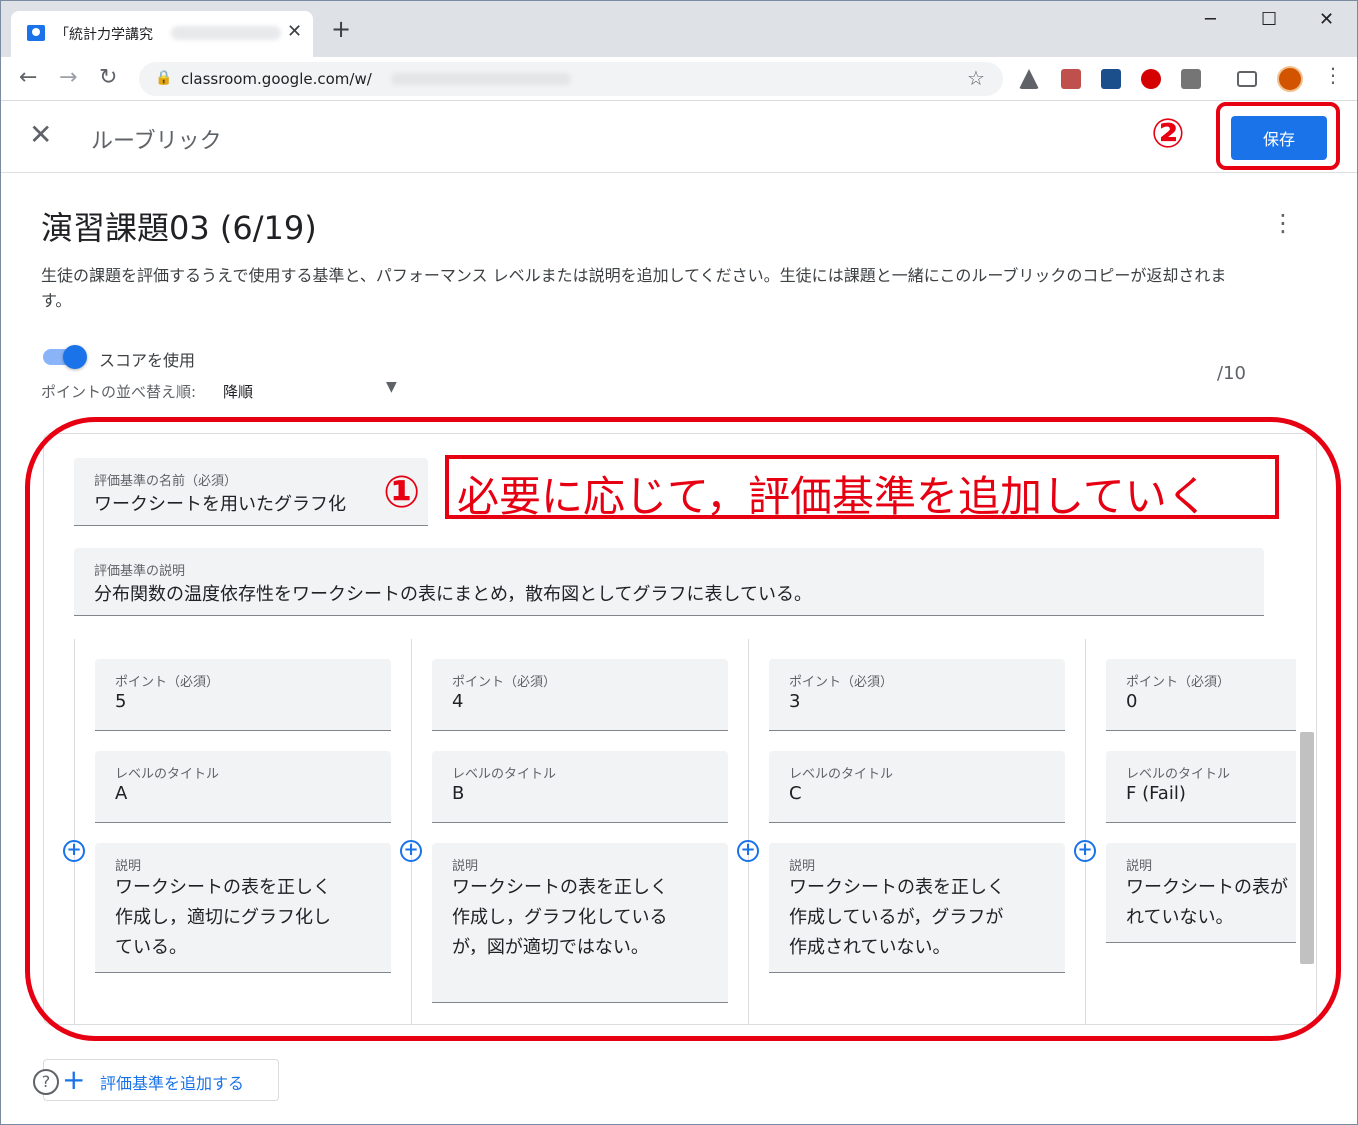 The height and width of the screenshot is (1125, 1358). What do you see at coordinates (1290, 79) in the screenshot?
I see `profile-avatar` at bounding box center [1290, 79].